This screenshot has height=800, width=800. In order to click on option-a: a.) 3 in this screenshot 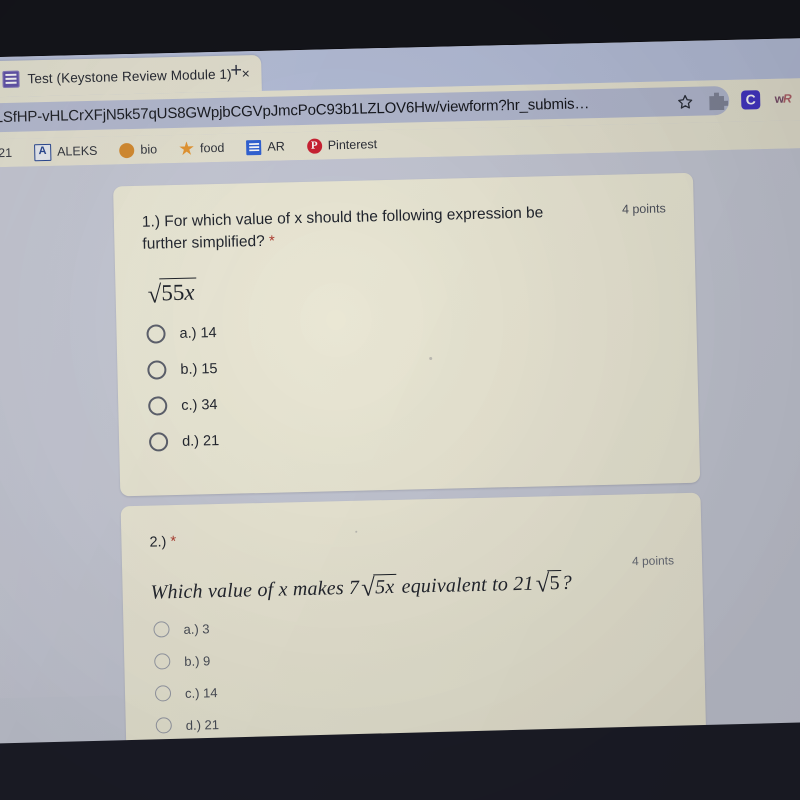, I will do `click(414, 623)`.